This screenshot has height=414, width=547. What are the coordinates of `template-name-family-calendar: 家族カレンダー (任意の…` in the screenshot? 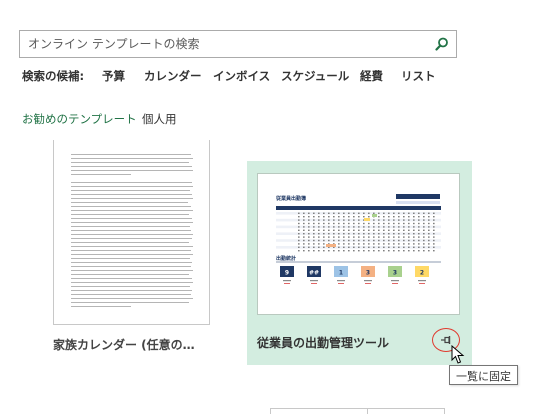 It's located at (124, 344).